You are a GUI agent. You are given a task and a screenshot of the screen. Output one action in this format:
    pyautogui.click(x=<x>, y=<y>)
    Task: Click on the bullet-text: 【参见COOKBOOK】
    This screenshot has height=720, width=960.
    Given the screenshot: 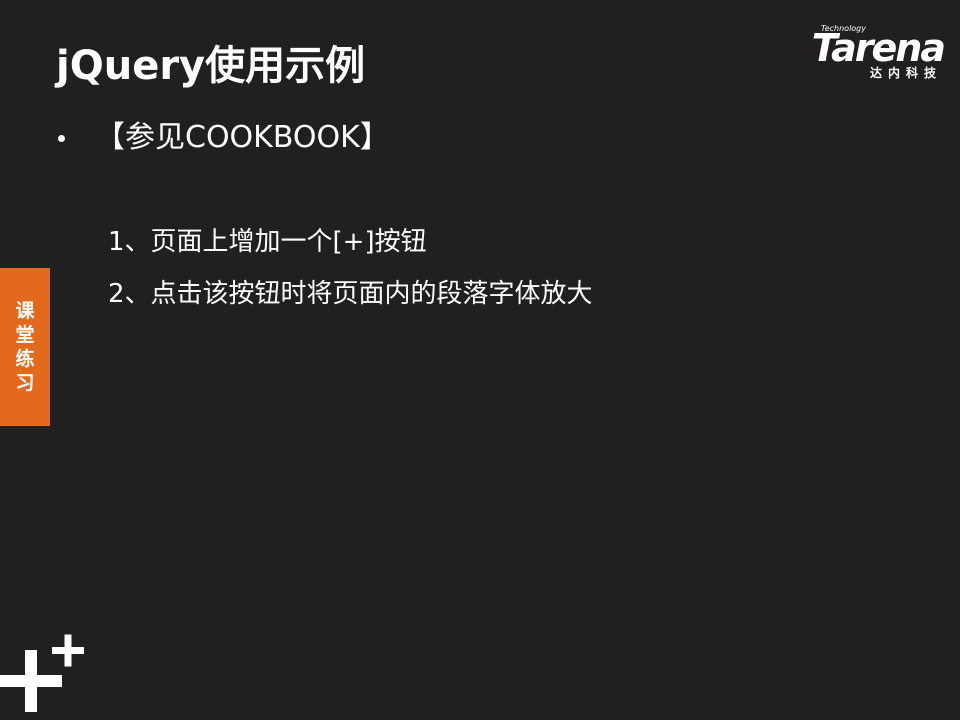 What is the action you would take?
    pyautogui.click(x=242, y=137)
    